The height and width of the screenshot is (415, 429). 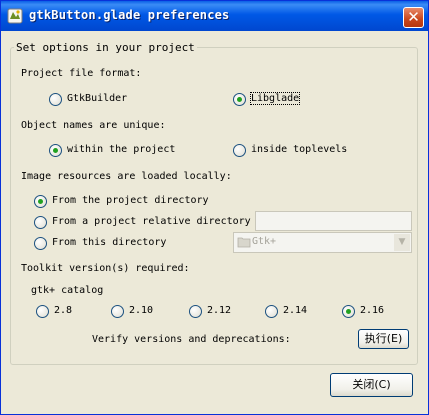 What do you see at coordinates (105, 268) in the screenshot?
I see `toolkit-label: Toolkit version(s) required:` at bounding box center [105, 268].